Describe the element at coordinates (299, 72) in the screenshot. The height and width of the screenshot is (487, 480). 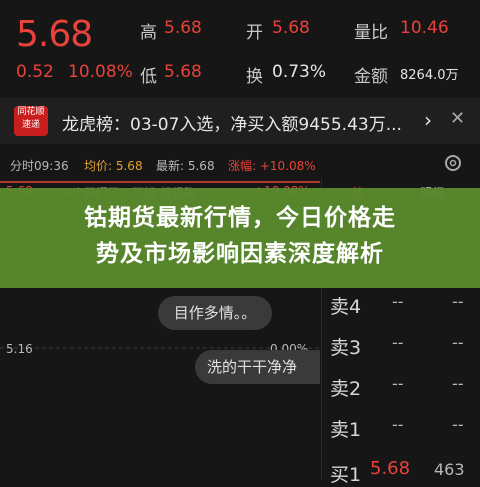
I see `turnover-value: 0.73%` at that location.